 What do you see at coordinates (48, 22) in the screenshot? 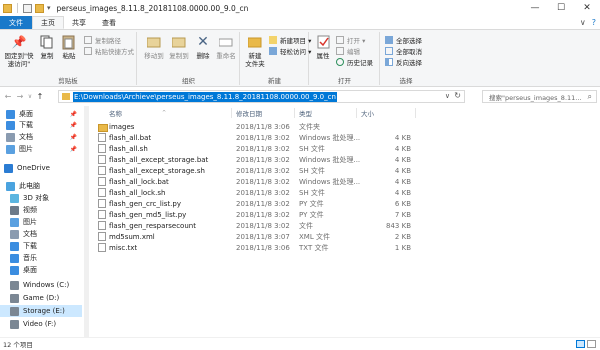
I see `tab-home: 主页` at bounding box center [48, 22].